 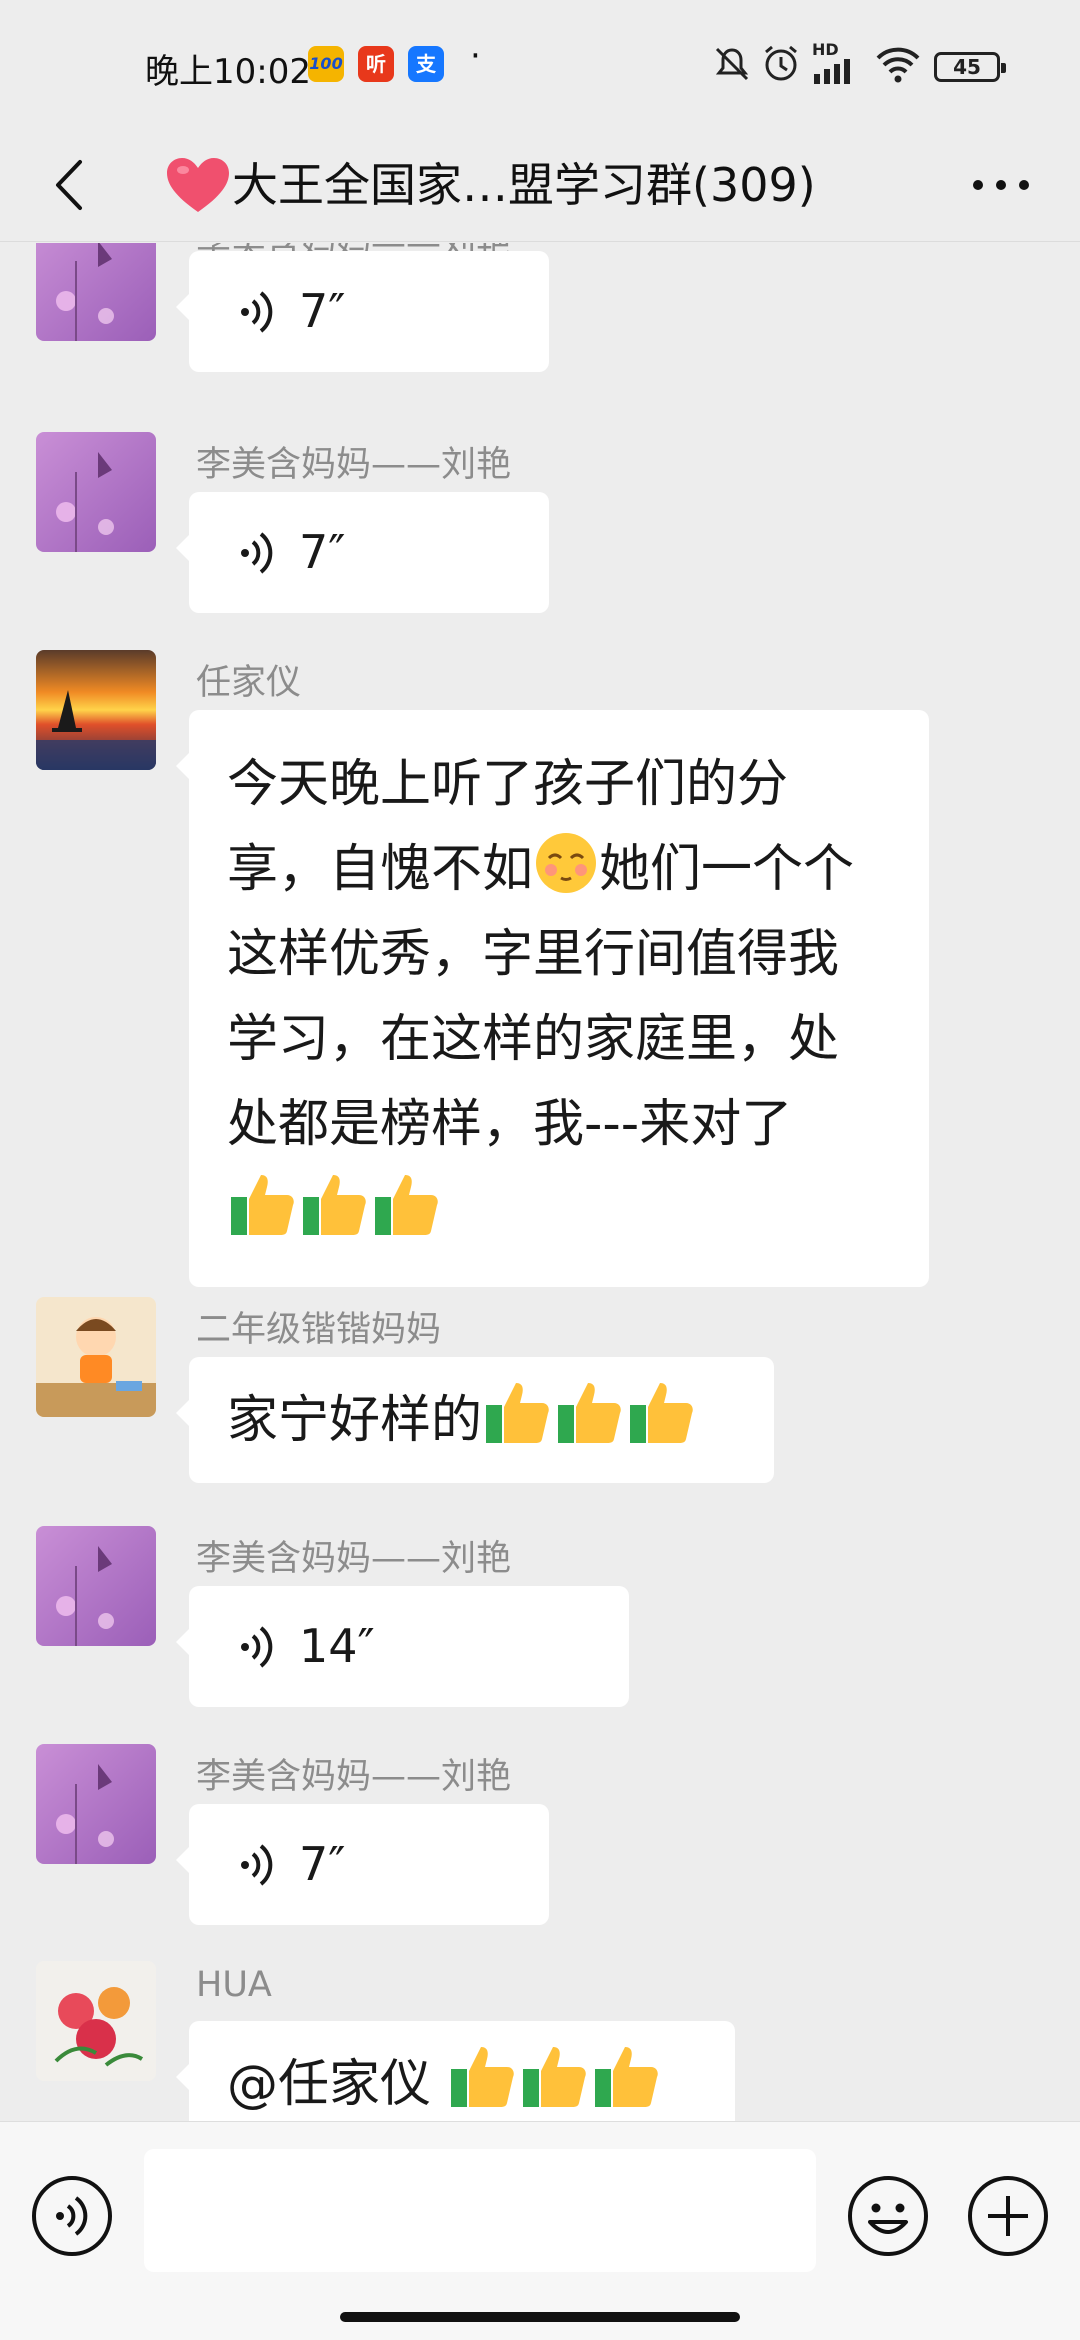 I want to click on mute-icon, so click(x=732, y=64).